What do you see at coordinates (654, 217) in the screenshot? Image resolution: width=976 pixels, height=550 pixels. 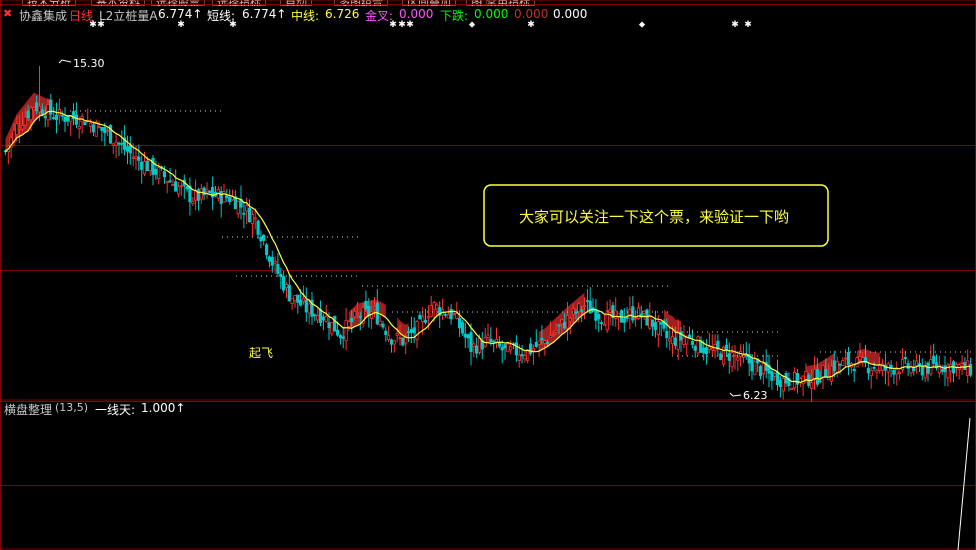 I see `callout-text: 大家可以关注一下这个票，来验证一下哟` at bounding box center [654, 217].